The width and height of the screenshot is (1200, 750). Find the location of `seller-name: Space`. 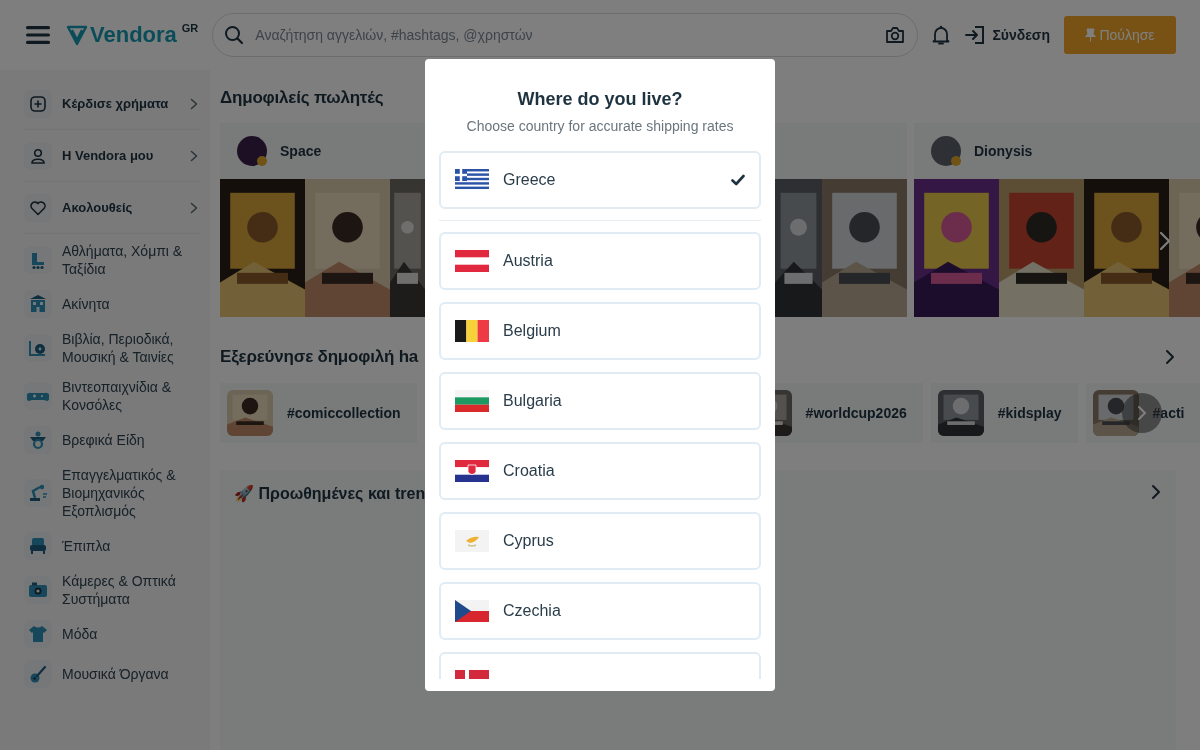

seller-name: Space is located at coordinates (301, 151).